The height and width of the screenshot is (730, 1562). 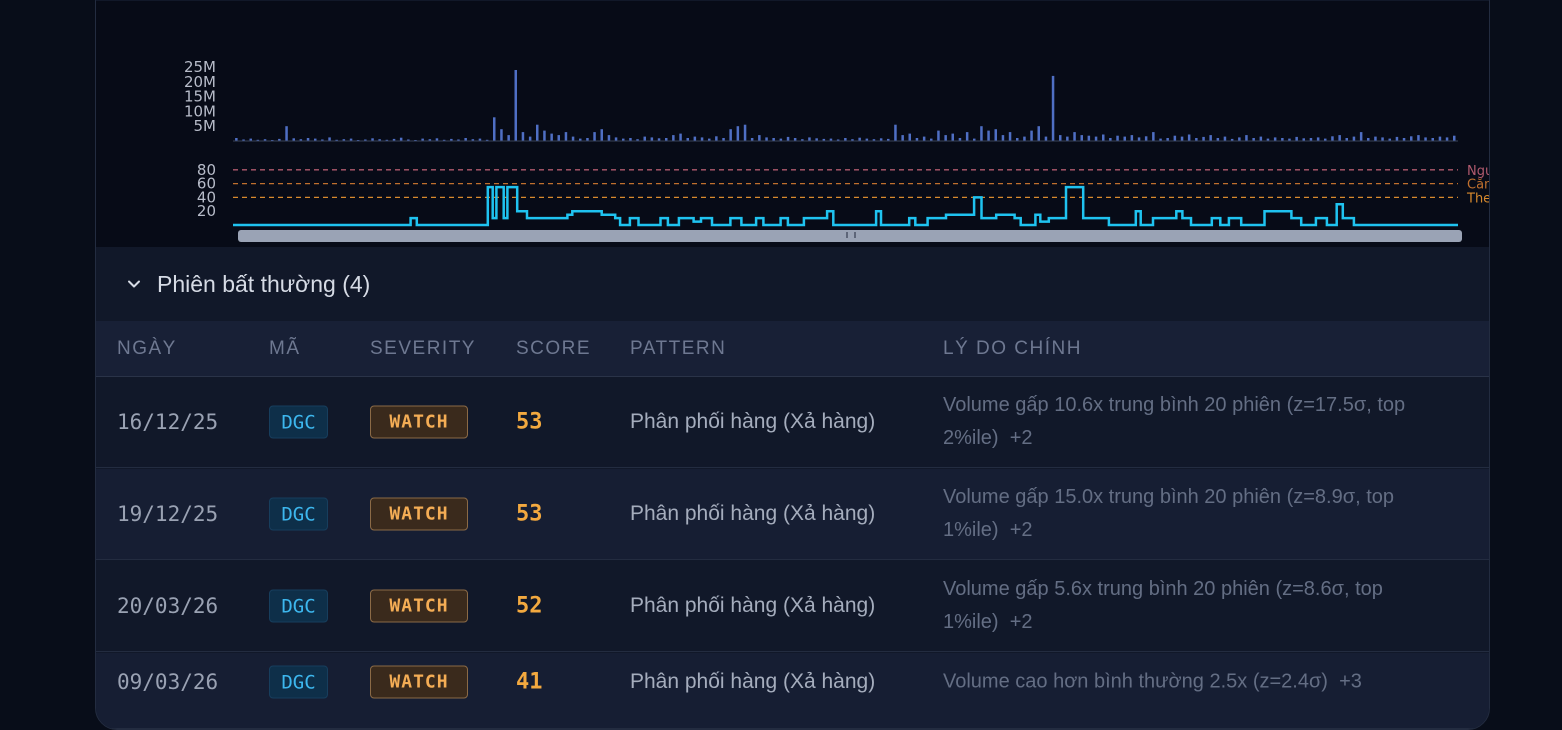 I want to click on row-date: 16/12/25, so click(x=168, y=422).